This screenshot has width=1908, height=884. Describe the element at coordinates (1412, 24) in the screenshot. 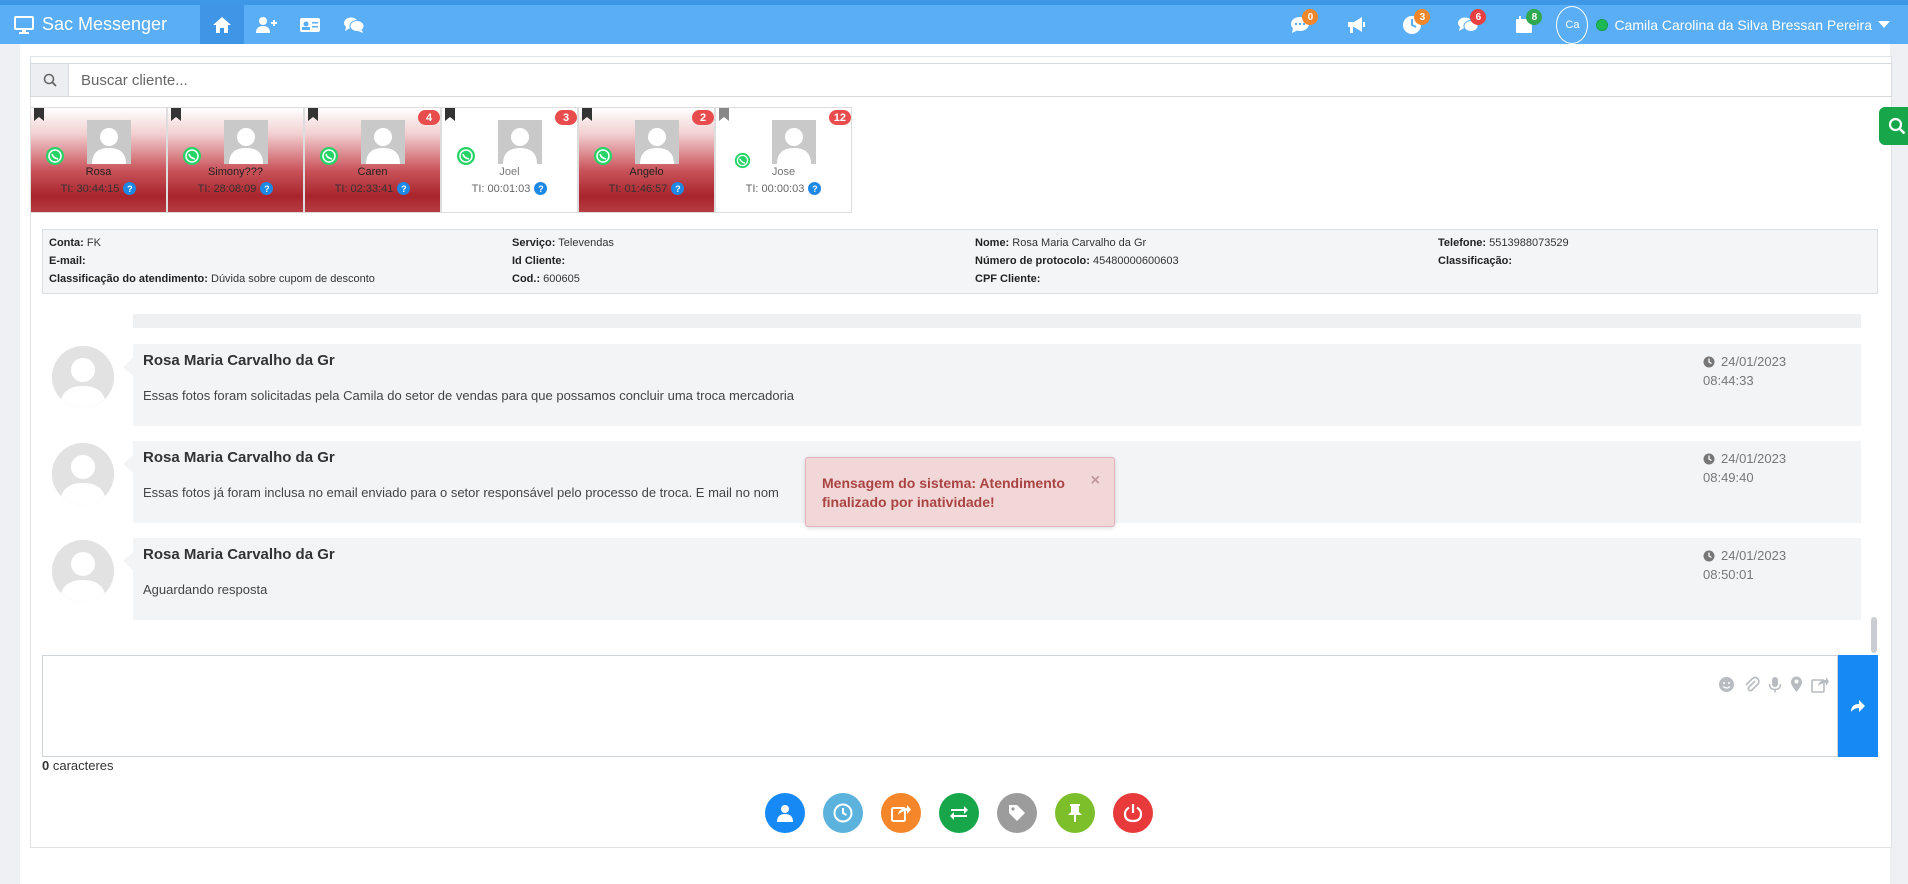

I see `pending-notification: 3` at that location.